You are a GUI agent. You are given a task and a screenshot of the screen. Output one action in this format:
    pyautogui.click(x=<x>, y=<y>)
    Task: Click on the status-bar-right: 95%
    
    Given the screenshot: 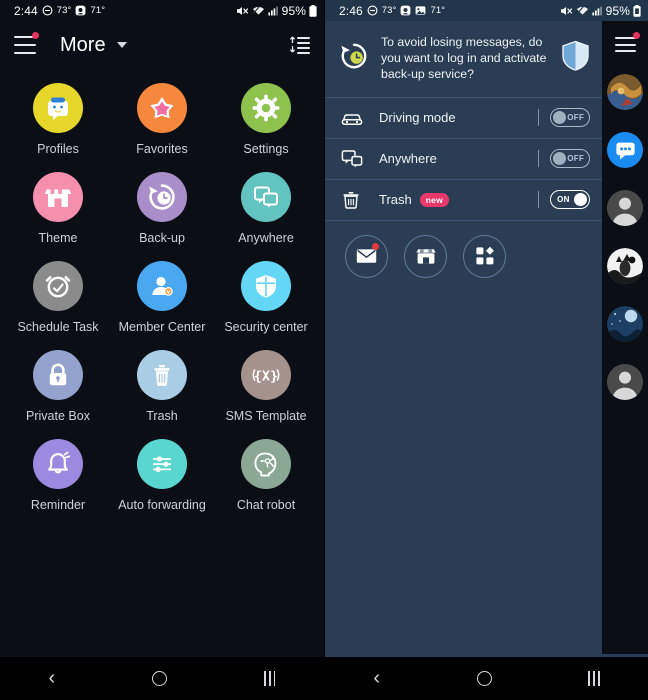 What is the action you would take?
    pyautogui.click(x=276, y=11)
    